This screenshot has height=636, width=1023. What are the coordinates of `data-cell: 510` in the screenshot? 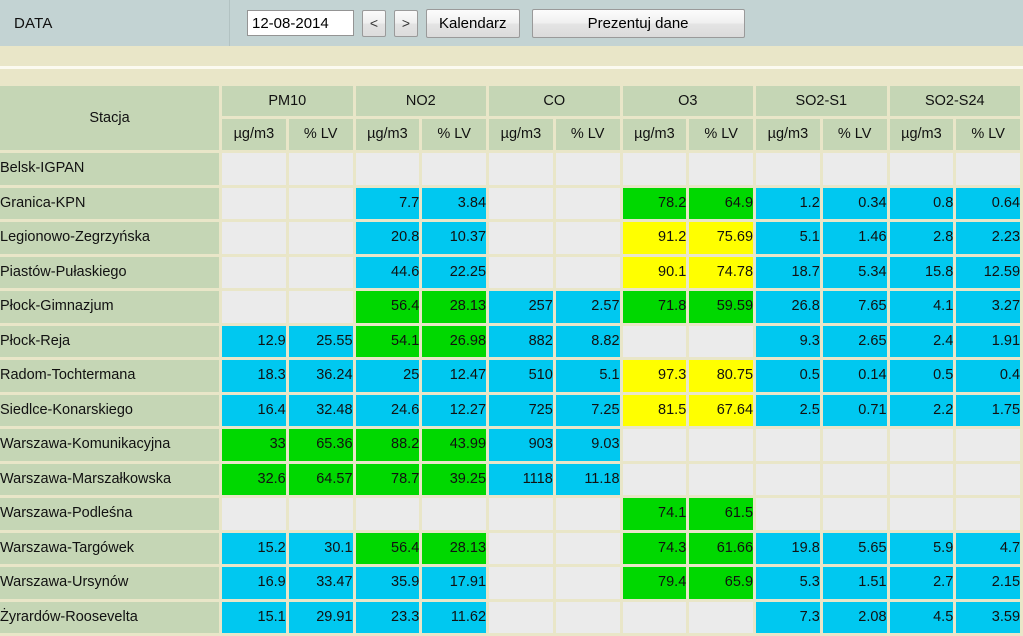 It's located at (522, 377).